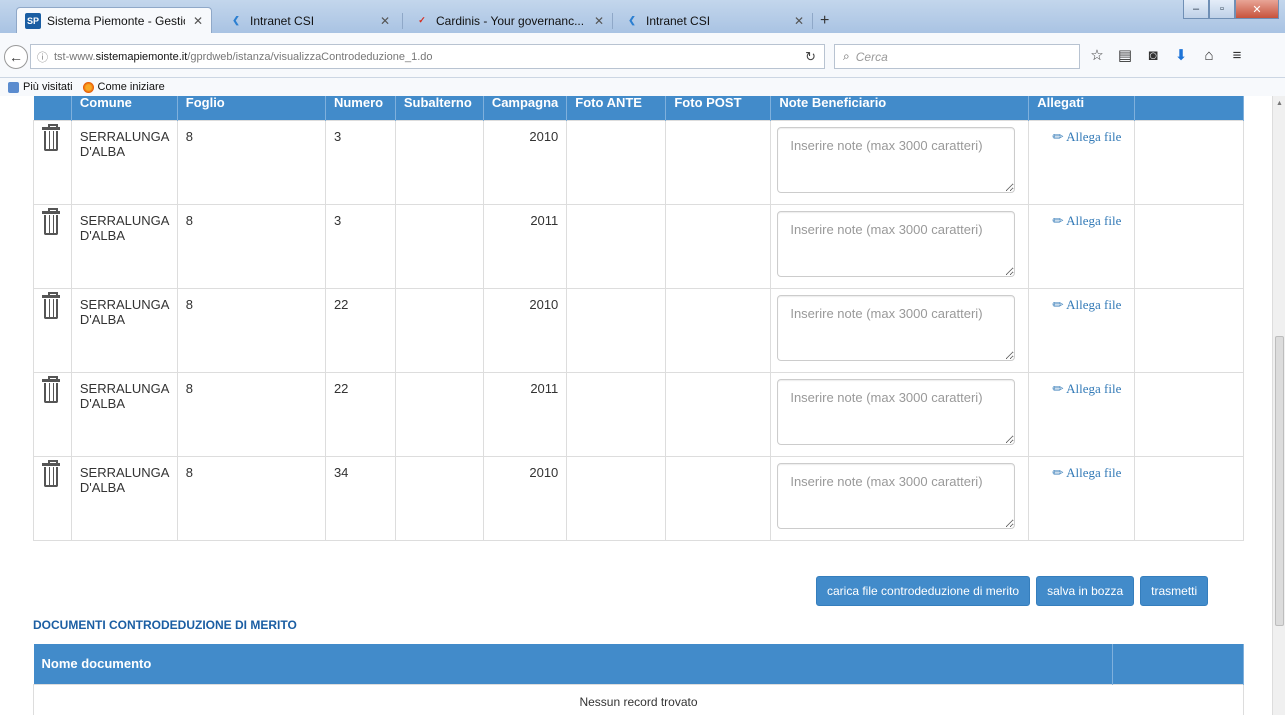 The height and width of the screenshot is (715, 1285). Describe the element at coordinates (360, 498) in the screenshot. I see `cell-numero: 34` at that location.